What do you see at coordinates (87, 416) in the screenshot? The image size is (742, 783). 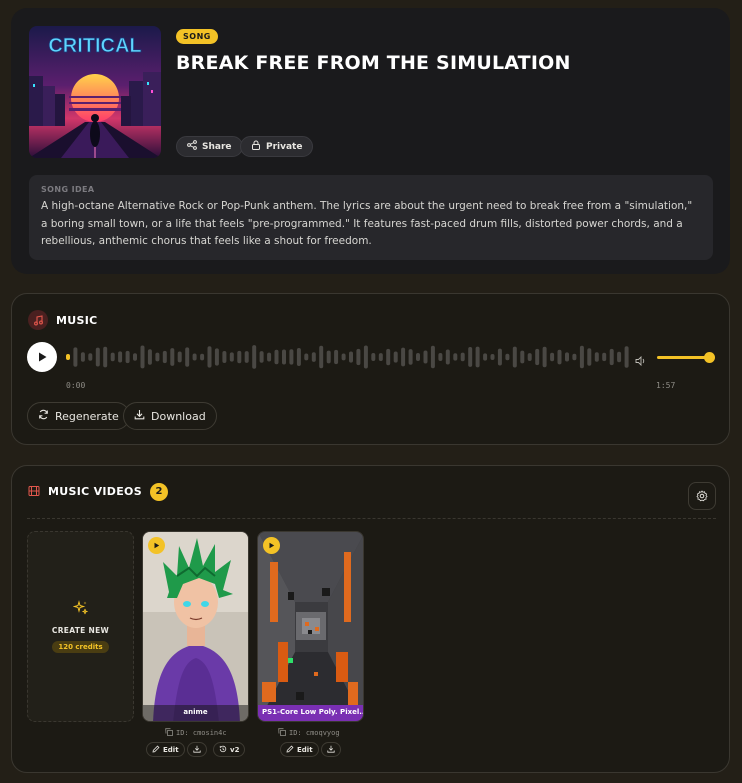 I see `regenerate-label: Regenerate` at bounding box center [87, 416].